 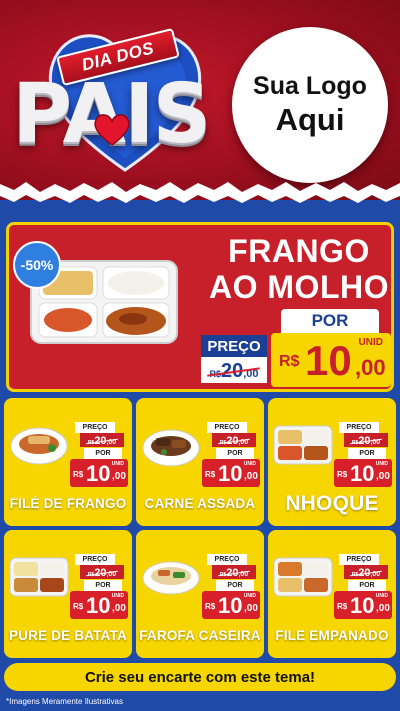 I want to click on featured-title-line2: AO MOLHO, so click(x=299, y=287).